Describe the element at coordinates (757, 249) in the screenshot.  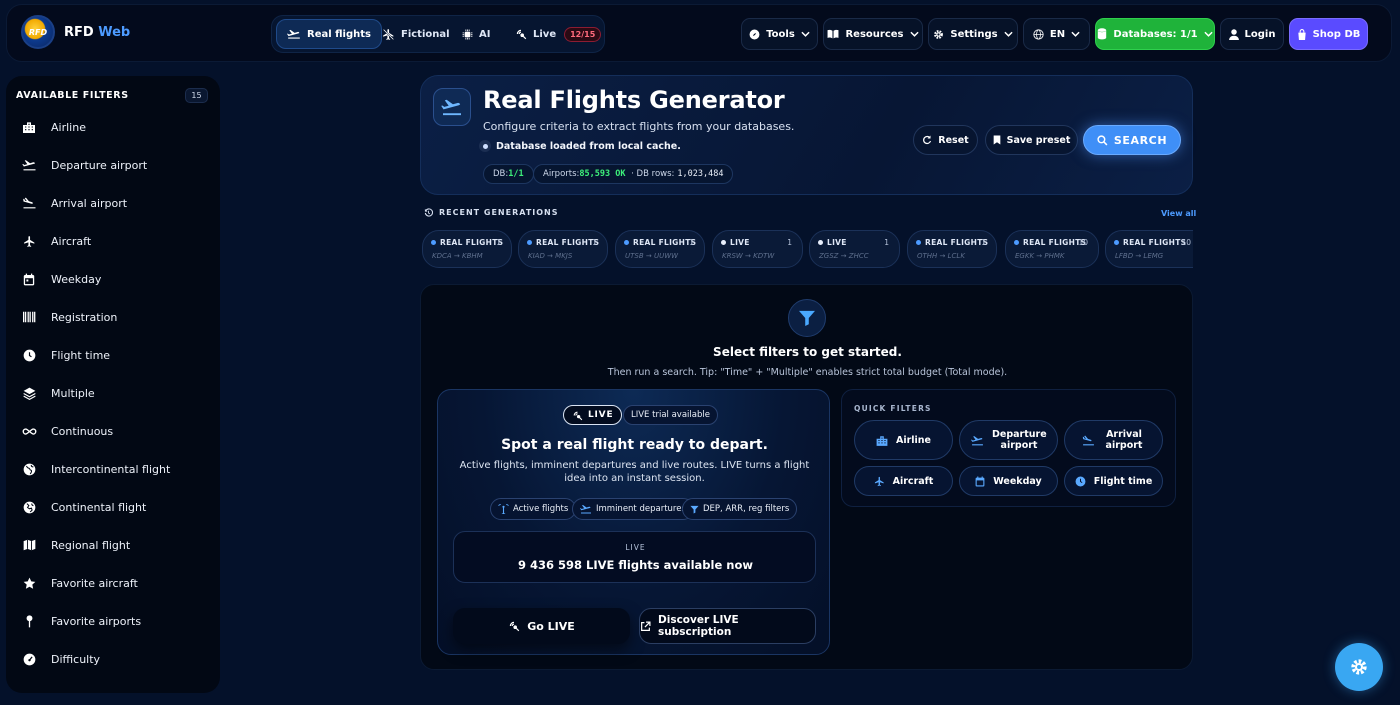
I see `recent-chip: LIVE 1 KRSW → KDTW` at that location.